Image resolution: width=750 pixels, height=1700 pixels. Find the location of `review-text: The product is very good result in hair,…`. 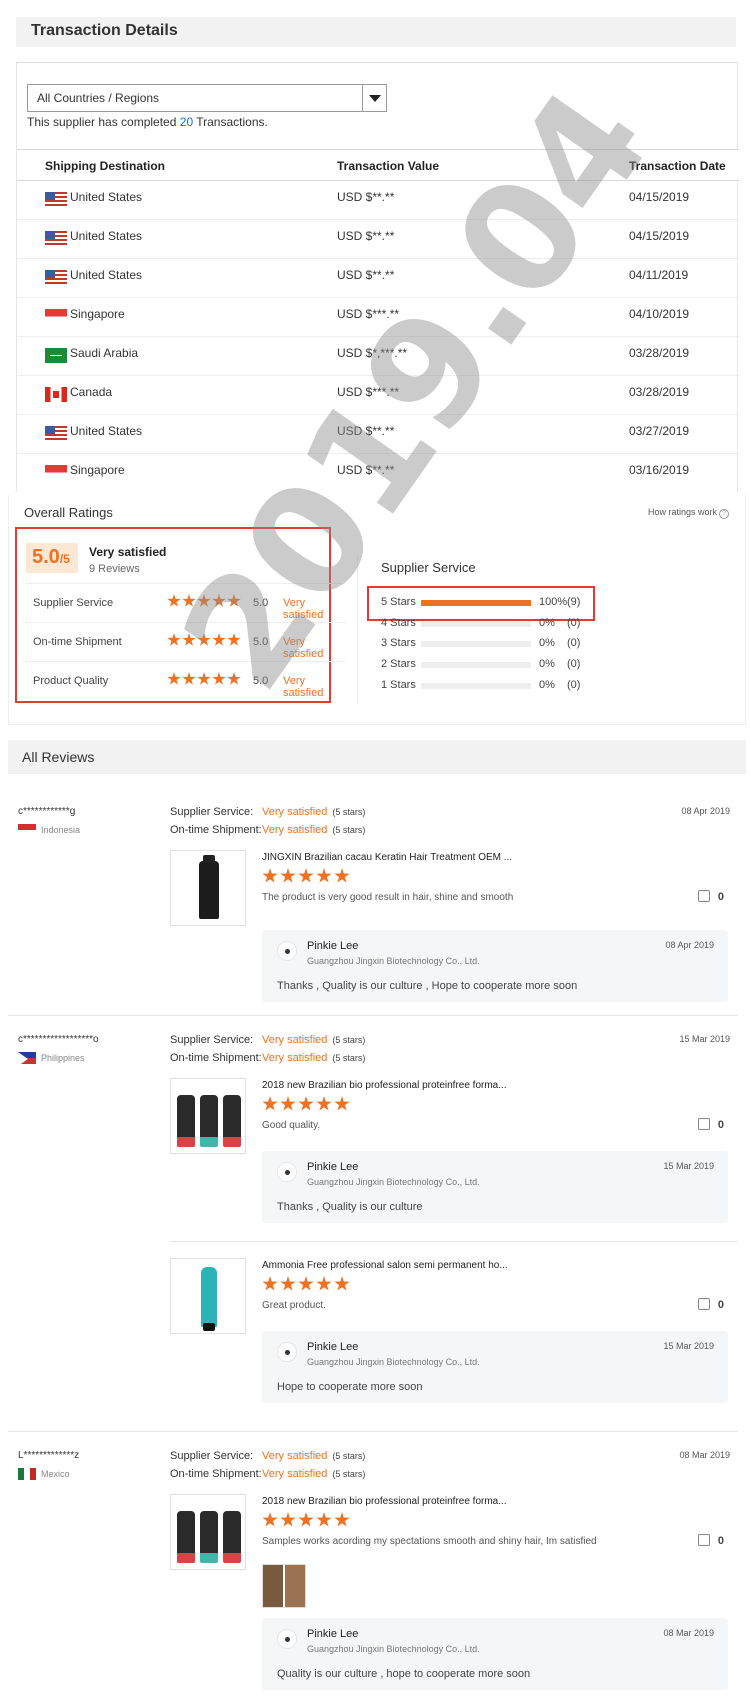

review-text: The product is very good result in hair,… is located at coordinates (388, 897).